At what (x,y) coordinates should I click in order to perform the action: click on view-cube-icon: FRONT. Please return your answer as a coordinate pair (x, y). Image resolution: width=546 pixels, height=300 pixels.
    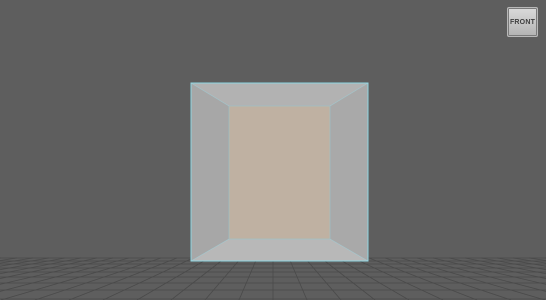
    Looking at the image, I should click on (522, 22).